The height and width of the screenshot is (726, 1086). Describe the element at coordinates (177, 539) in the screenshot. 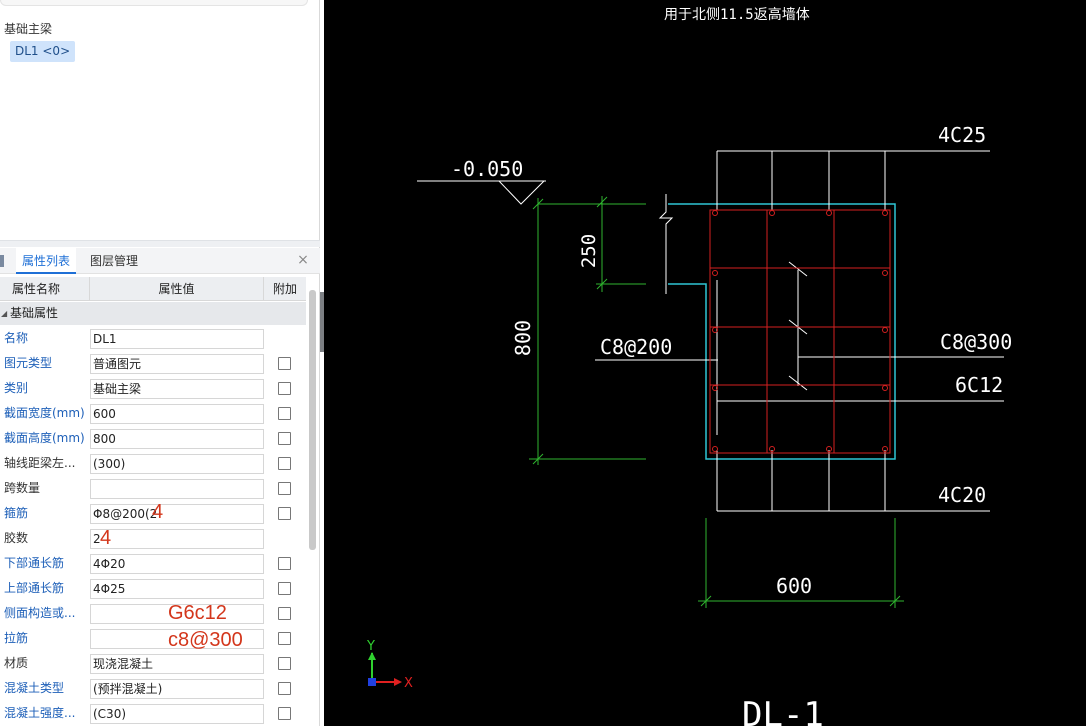

I see `property-value-input: 2` at that location.